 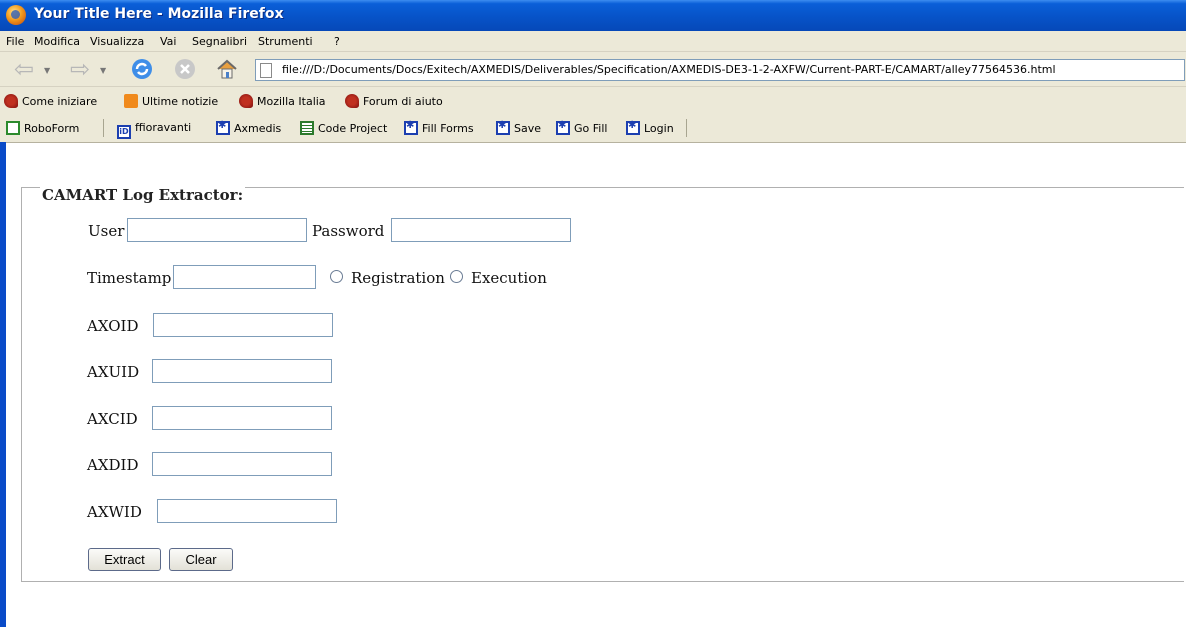 What do you see at coordinates (307, 128) in the screenshot?
I see `notes-icon` at bounding box center [307, 128].